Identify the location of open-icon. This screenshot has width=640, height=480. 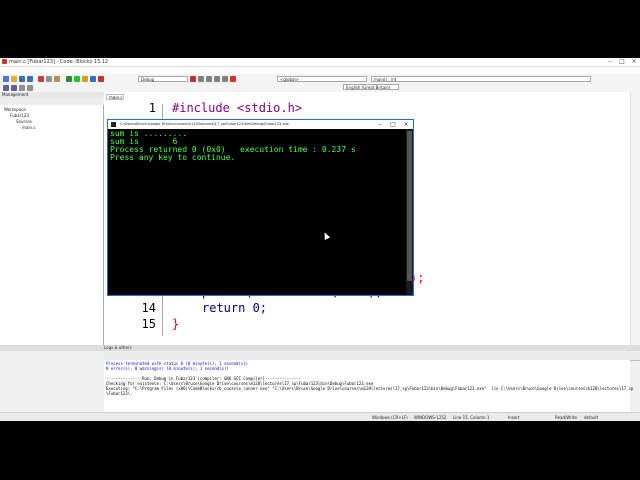
(14, 79).